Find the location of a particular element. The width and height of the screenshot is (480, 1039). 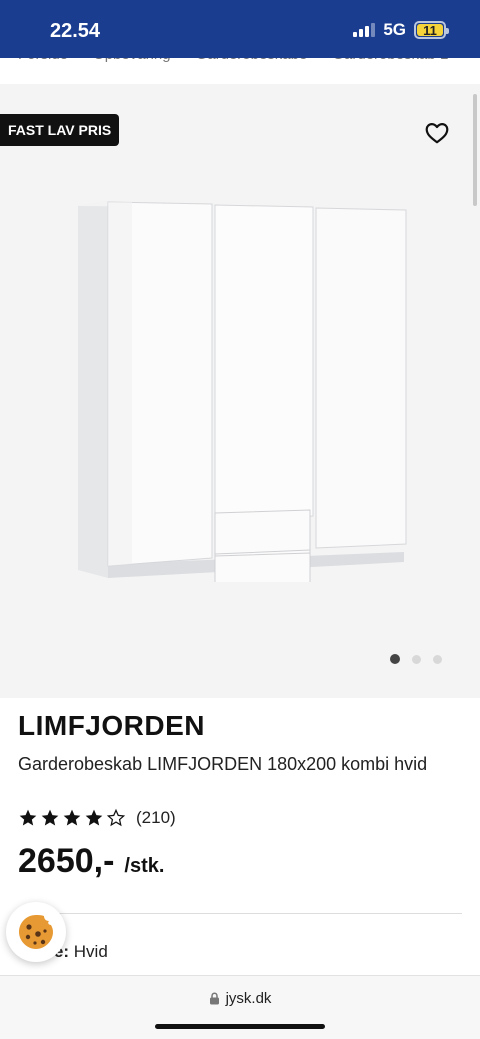

star-outline-icon is located at coordinates (116, 817).